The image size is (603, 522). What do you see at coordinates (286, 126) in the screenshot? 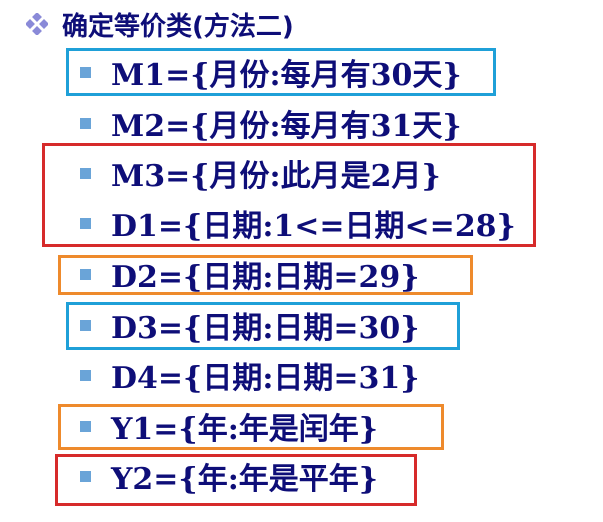
I see `list-item-text: M2={月份:每月有31天}` at bounding box center [286, 126].